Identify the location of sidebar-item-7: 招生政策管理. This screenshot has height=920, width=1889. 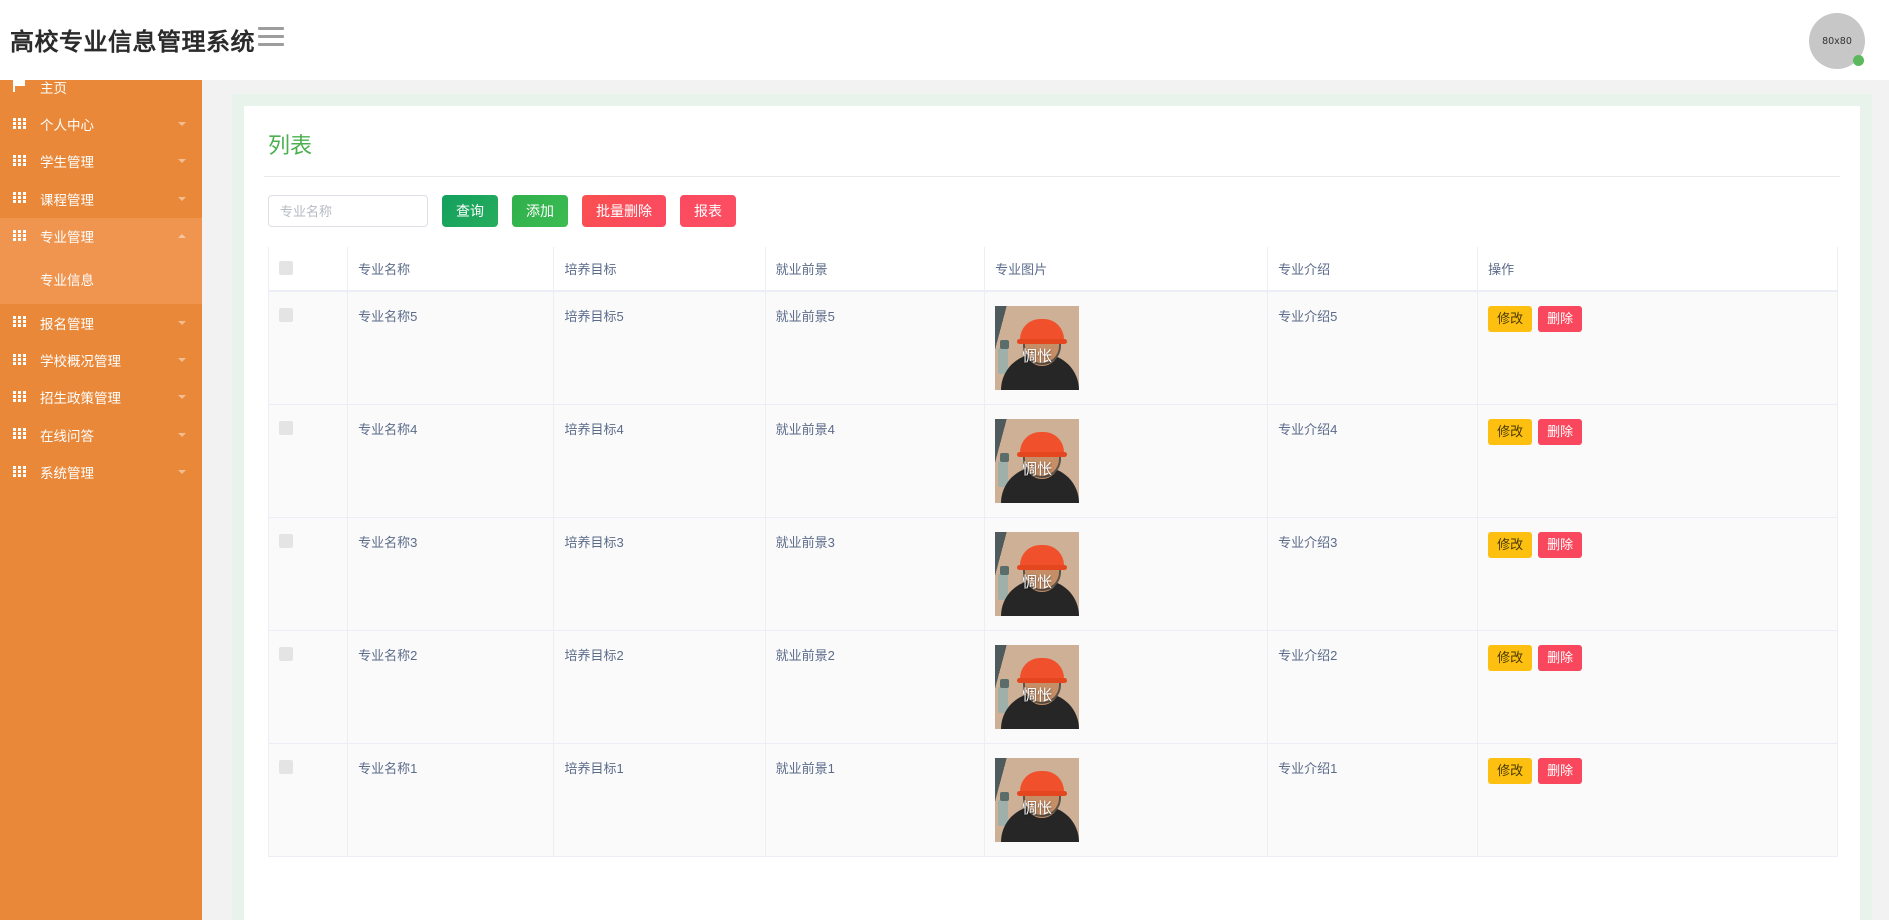
(101, 397).